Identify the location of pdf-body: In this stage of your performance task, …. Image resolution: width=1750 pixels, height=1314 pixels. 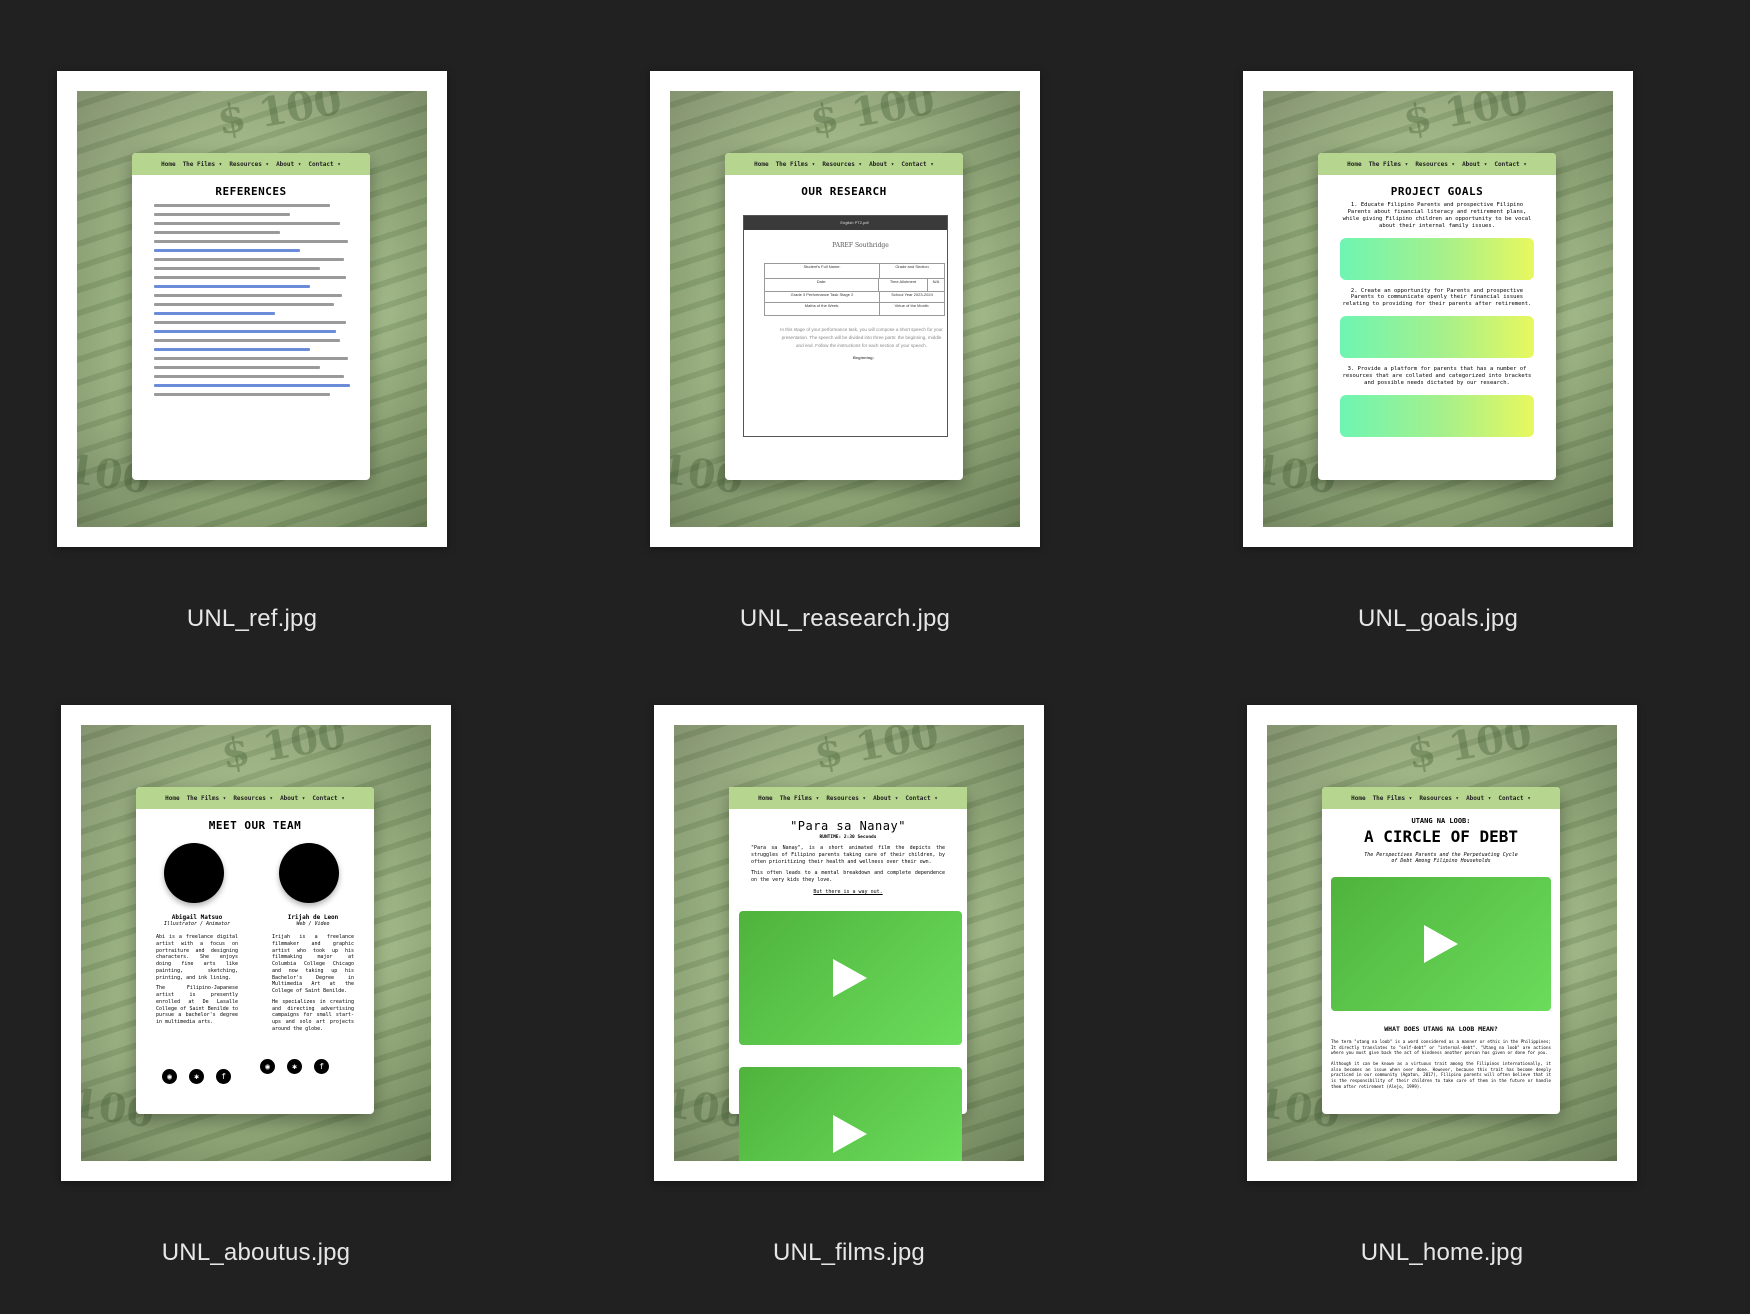
(861, 337).